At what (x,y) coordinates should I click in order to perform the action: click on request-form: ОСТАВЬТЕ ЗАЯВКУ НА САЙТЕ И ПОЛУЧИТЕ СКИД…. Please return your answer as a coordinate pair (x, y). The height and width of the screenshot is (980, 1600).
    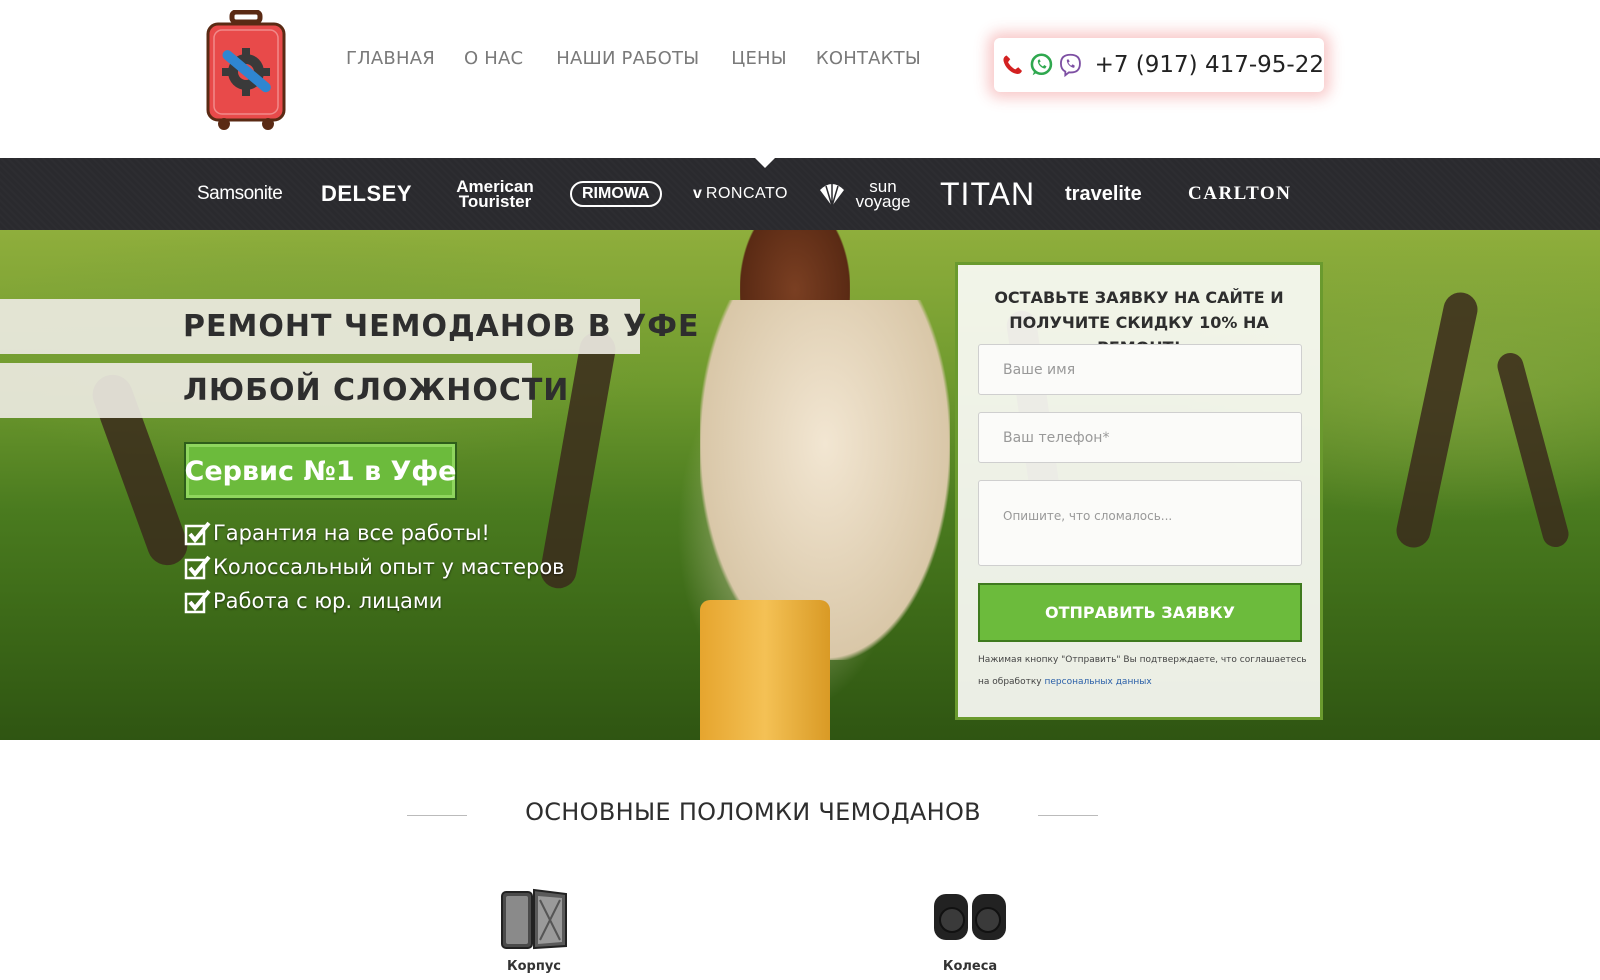
    Looking at the image, I should click on (1139, 491).